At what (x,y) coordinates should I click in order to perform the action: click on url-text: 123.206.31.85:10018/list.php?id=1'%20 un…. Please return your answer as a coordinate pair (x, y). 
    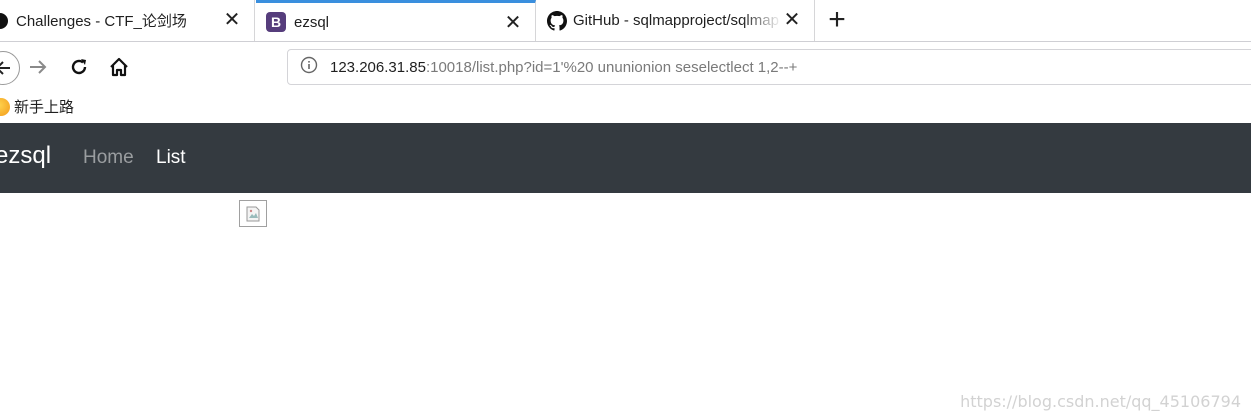
    Looking at the image, I should click on (563, 67).